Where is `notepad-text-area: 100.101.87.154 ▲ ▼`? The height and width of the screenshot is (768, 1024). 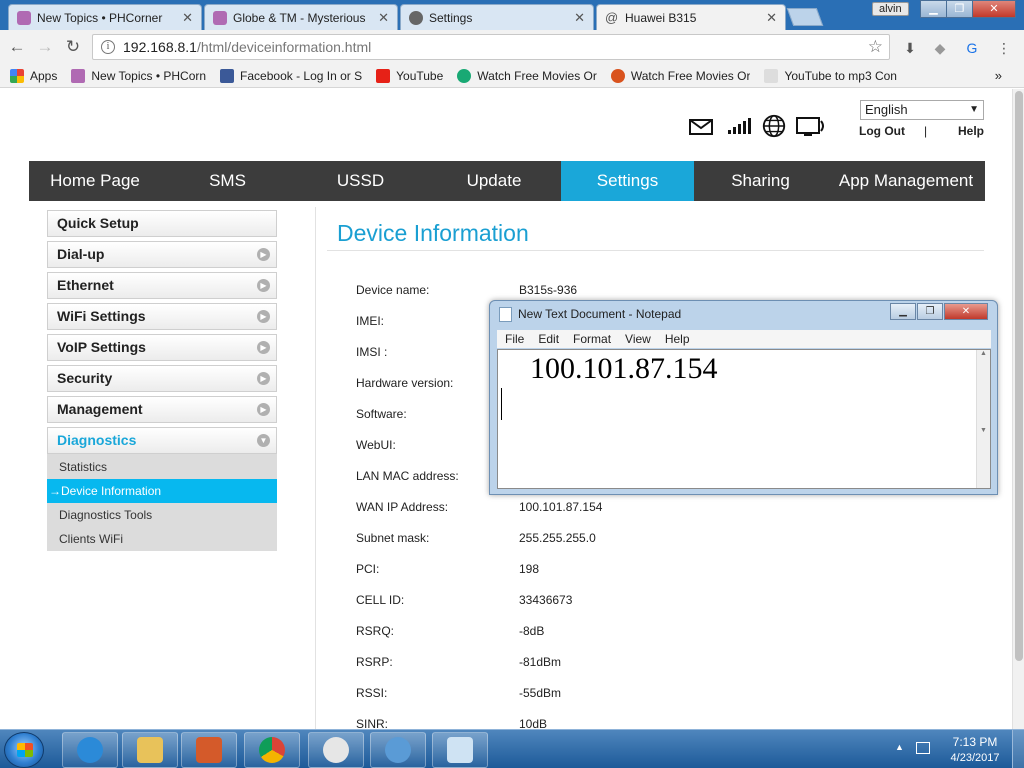 notepad-text-area: 100.101.87.154 ▲ ▼ is located at coordinates (744, 419).